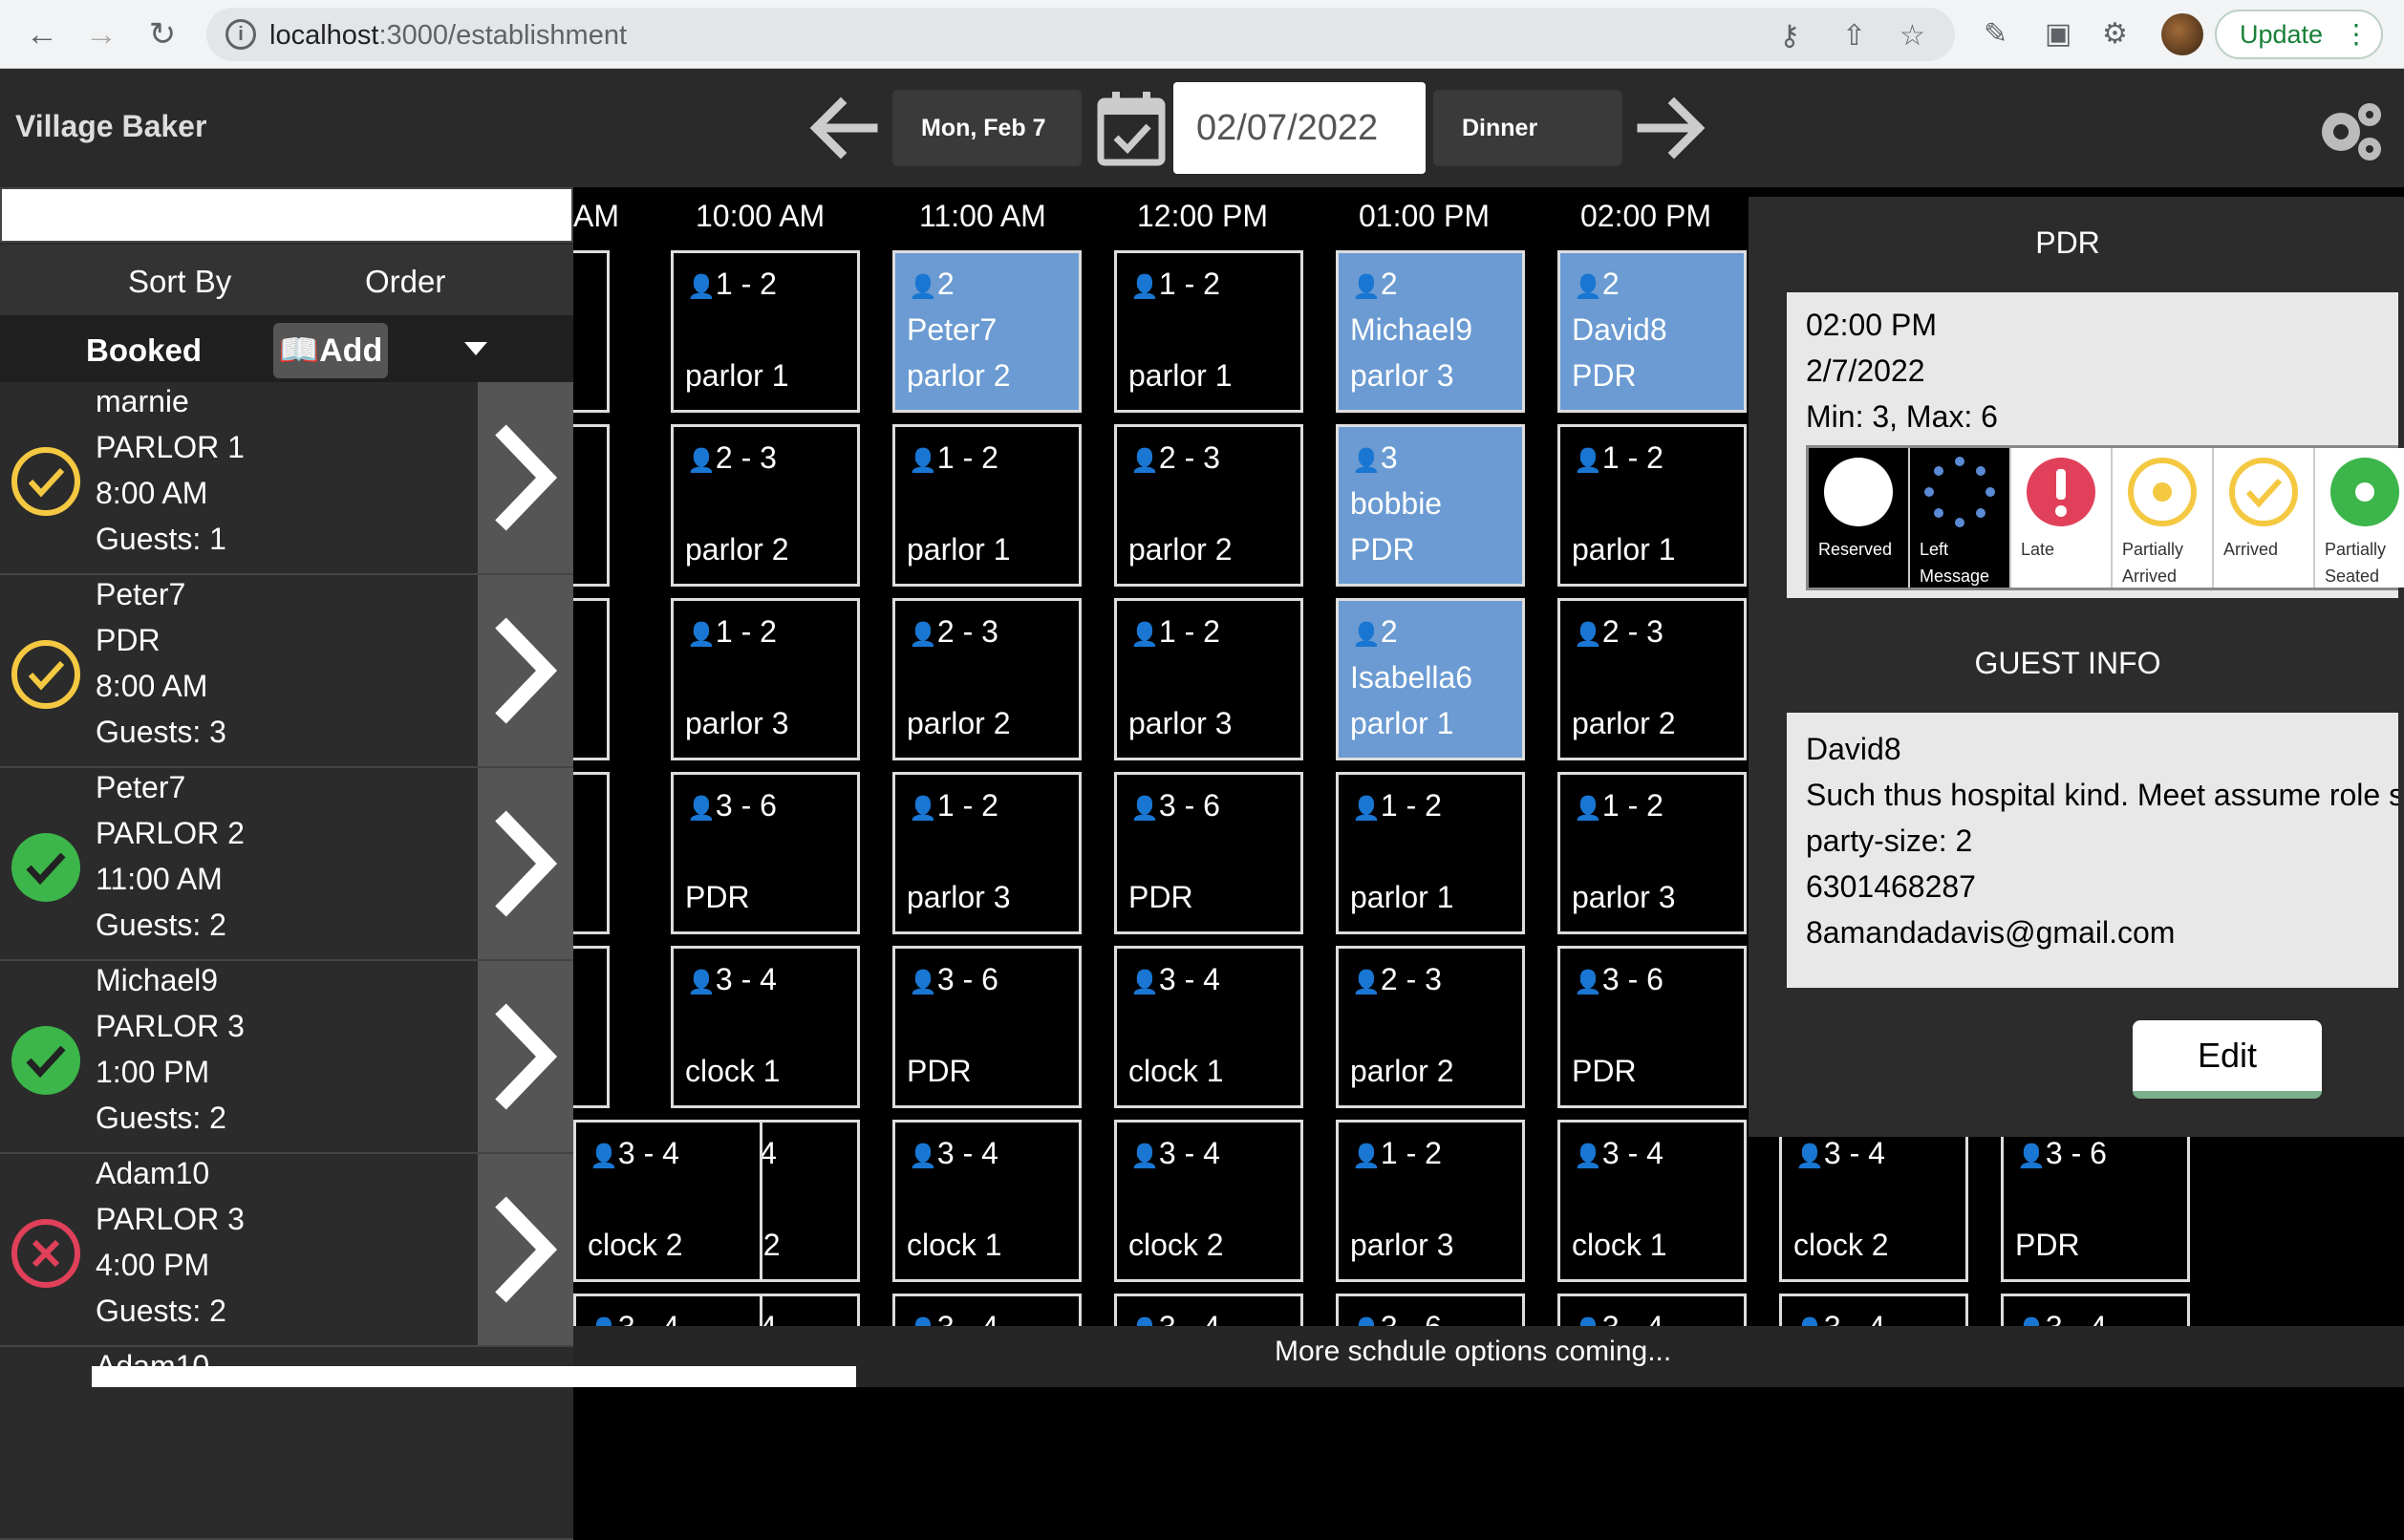 The height and width of the screenshot is (1540, 2404). I want to click on legend-item: Partially Seated, so click(2359, 518).